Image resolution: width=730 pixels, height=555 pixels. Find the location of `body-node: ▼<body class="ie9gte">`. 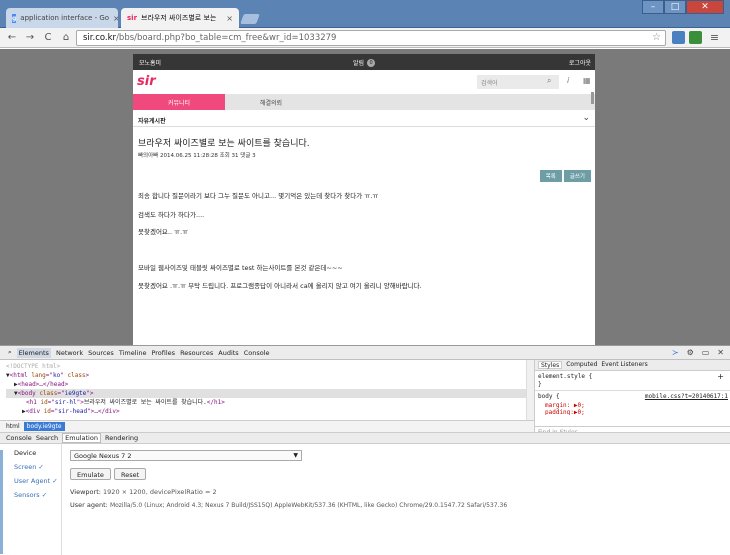

body-node: ▼<body class="ie9gte"> is located at coordinates (267, 393).